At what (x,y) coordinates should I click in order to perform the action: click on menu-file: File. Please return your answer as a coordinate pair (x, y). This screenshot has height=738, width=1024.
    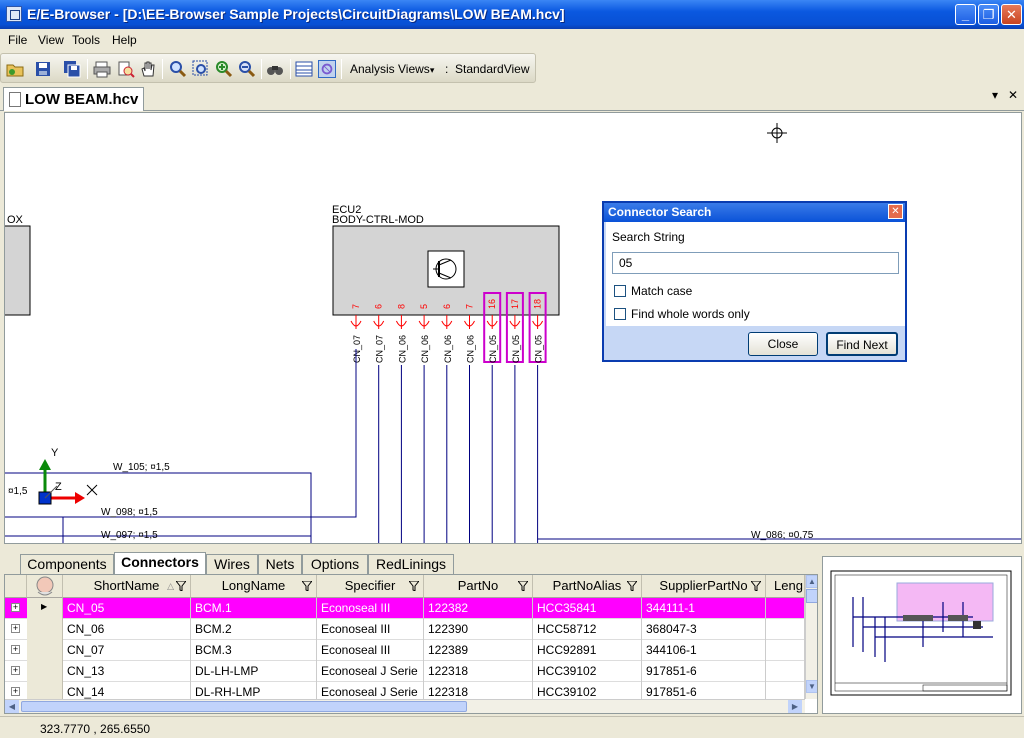
    Looking at the image, I should click on (17, 40).